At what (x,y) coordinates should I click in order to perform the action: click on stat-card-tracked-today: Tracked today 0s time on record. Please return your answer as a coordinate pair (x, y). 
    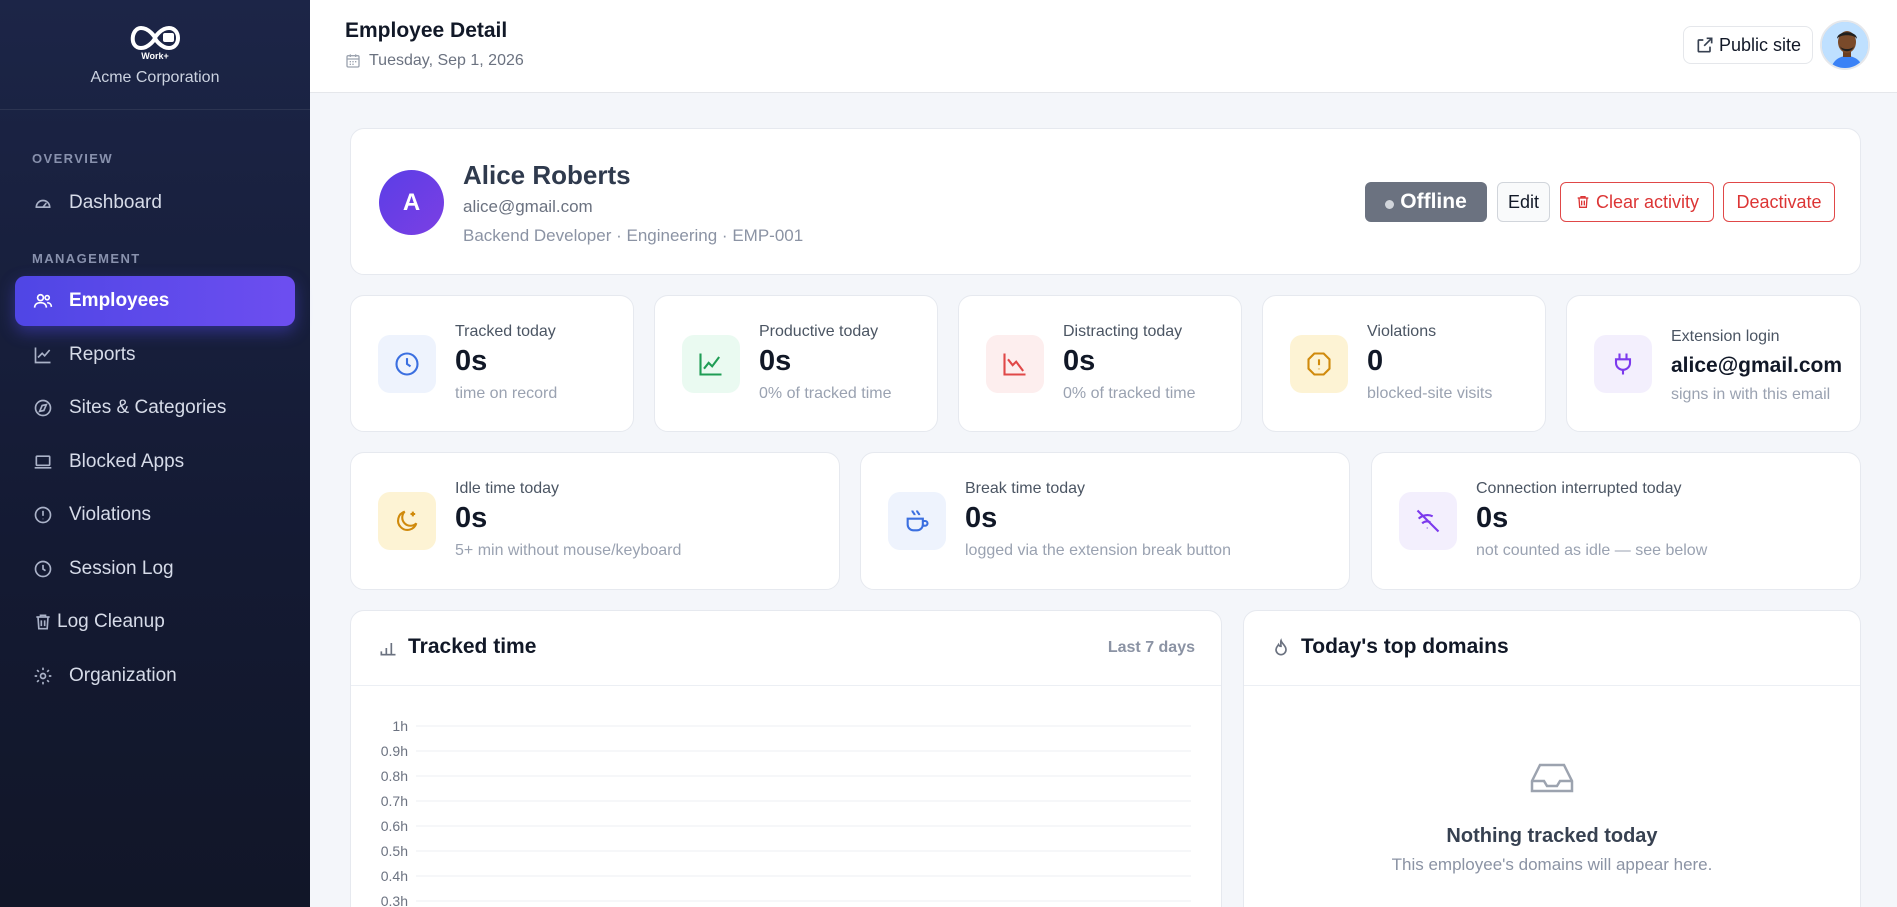
    Looking at the image, I should click on (492, 363).